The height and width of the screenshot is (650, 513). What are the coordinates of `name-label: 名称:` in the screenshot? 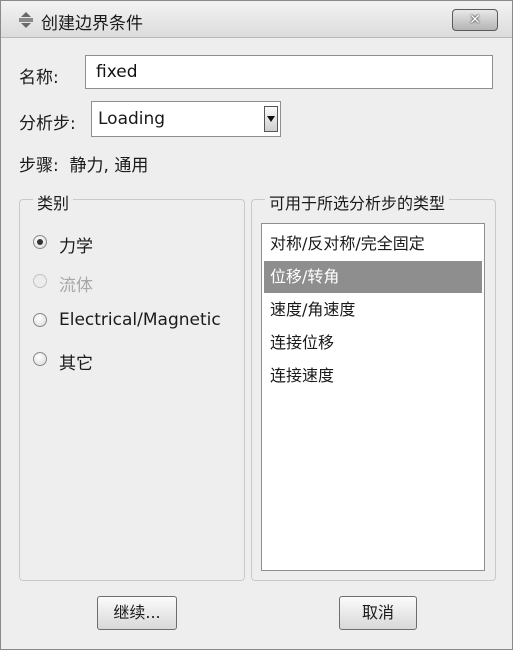 It's located at (39, 78).